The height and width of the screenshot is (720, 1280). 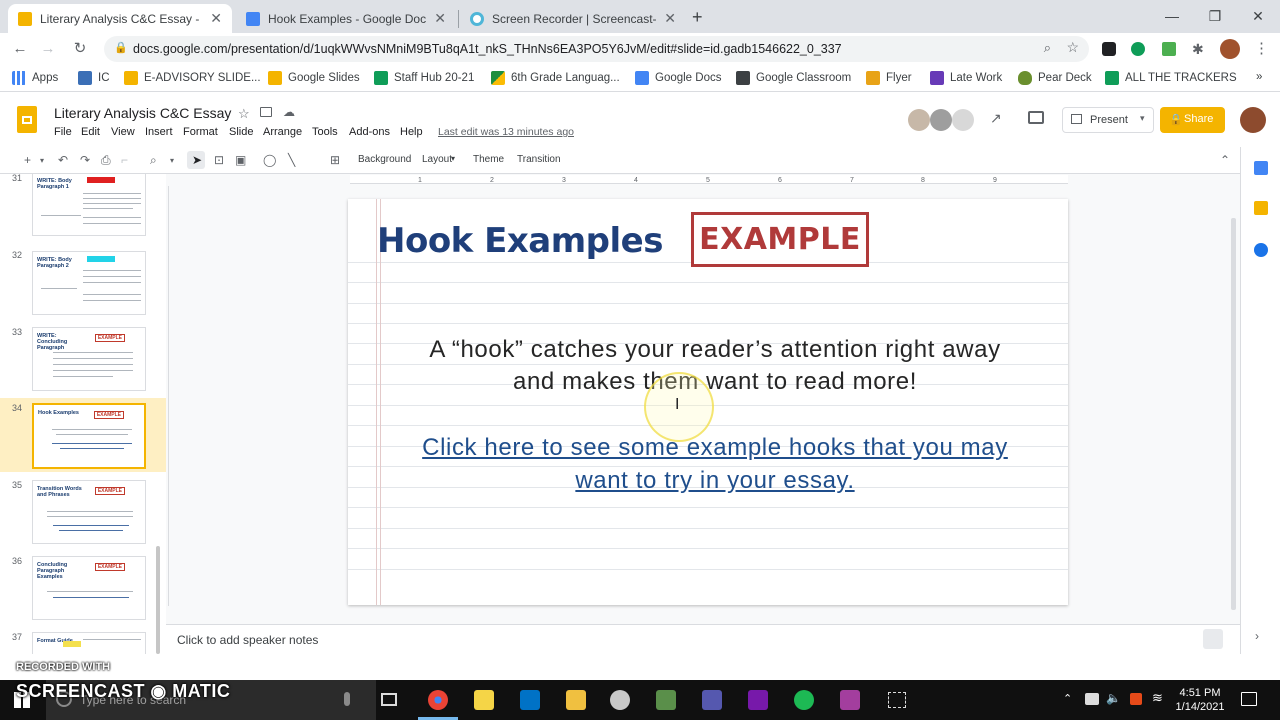 What do you see at coordinates (437, 159) in the screenshot?
I see `layout-button: Layout` at bounding box center [437, 159].